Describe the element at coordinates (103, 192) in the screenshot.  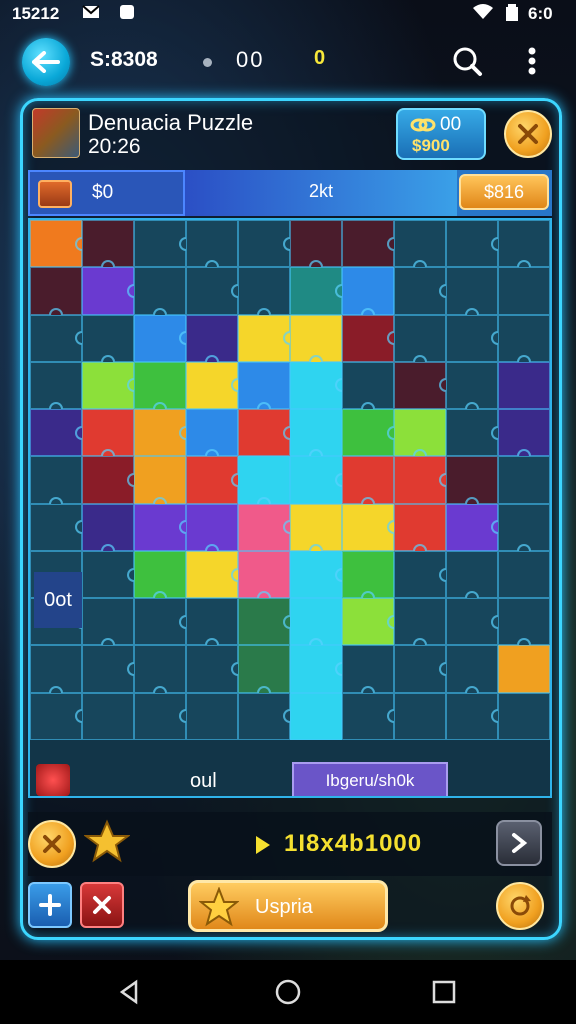
I see `info-left-amount: $0` at that location.